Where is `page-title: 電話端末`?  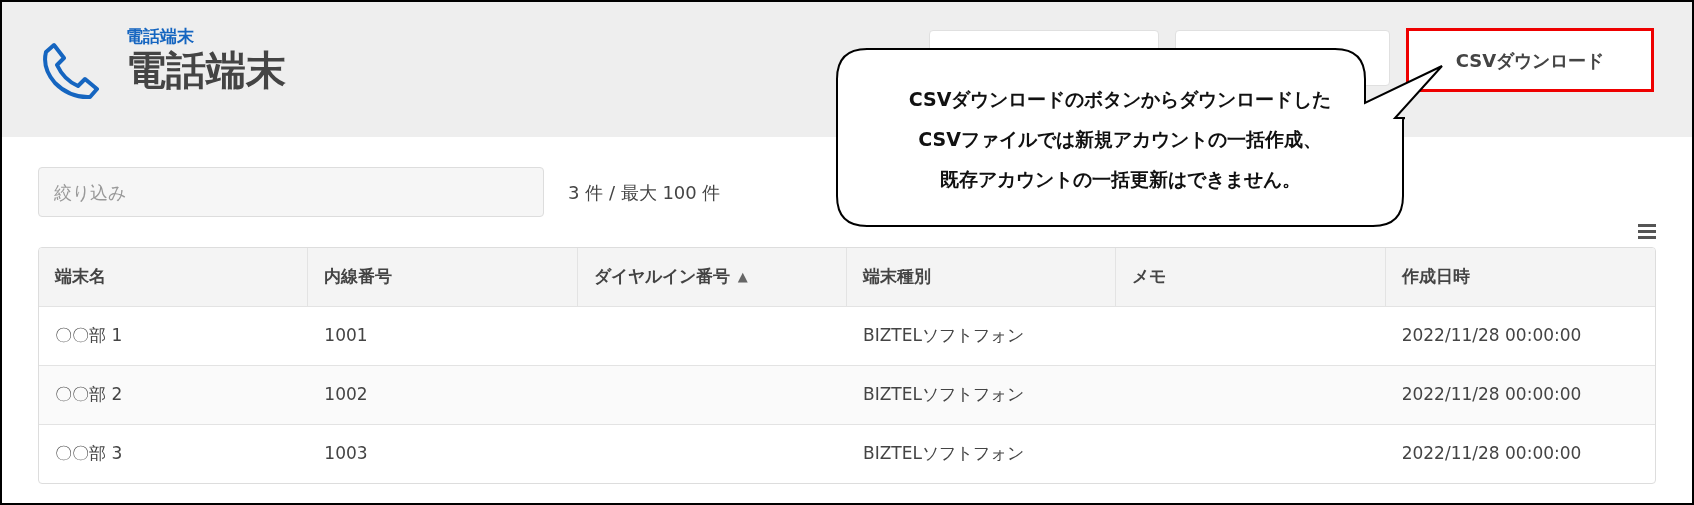 page-title: 電話端末 is located at coordinates (206, 70).